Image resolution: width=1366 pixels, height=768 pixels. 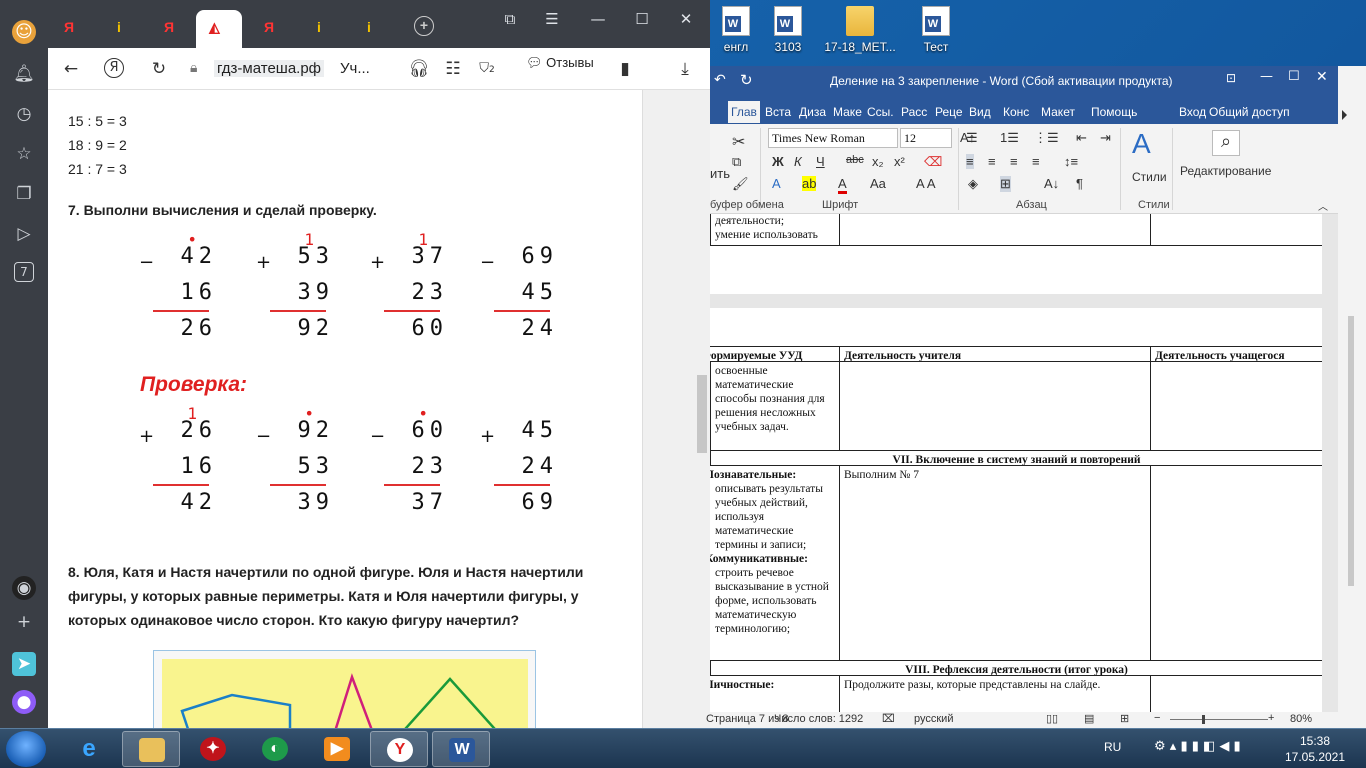 I want to click on language-indicator: RU, so click(x=1112, y=747).